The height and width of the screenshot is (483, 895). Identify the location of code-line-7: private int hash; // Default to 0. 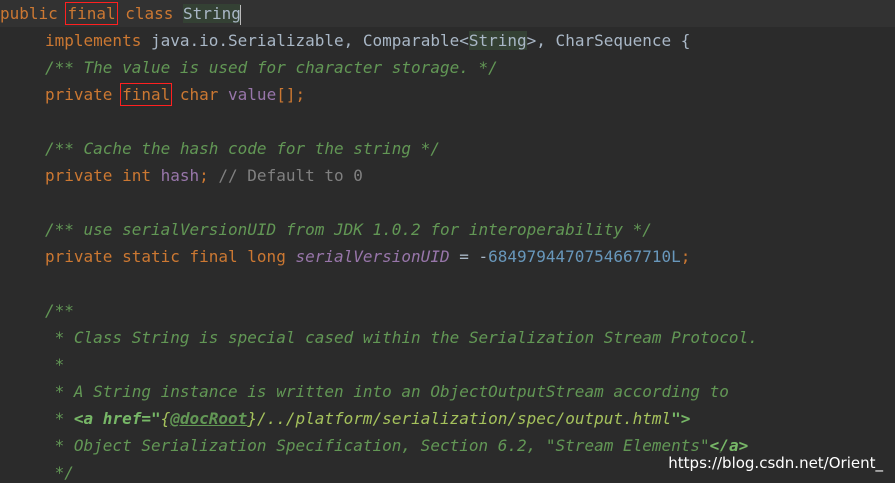
(204, 175).